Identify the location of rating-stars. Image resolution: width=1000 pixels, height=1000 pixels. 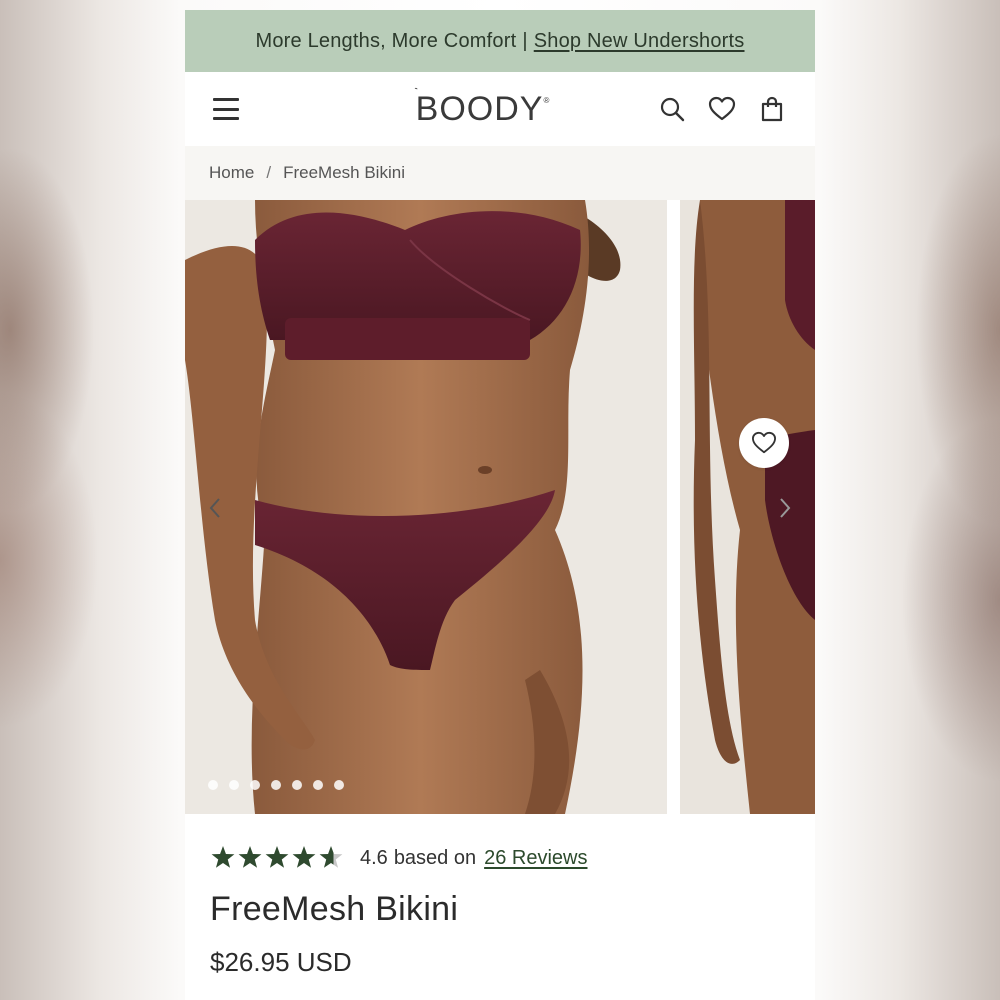
(278, 858).